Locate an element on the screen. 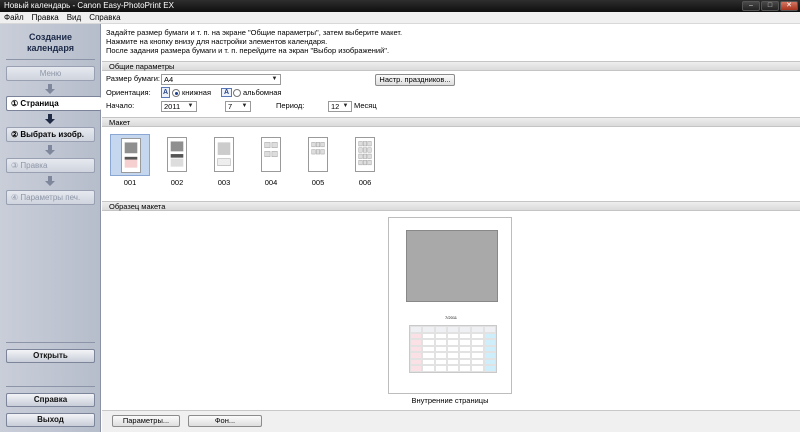 The width and height of the screenshot is (800, 432). layout-header: Макет is located at coordinates (451, 122).